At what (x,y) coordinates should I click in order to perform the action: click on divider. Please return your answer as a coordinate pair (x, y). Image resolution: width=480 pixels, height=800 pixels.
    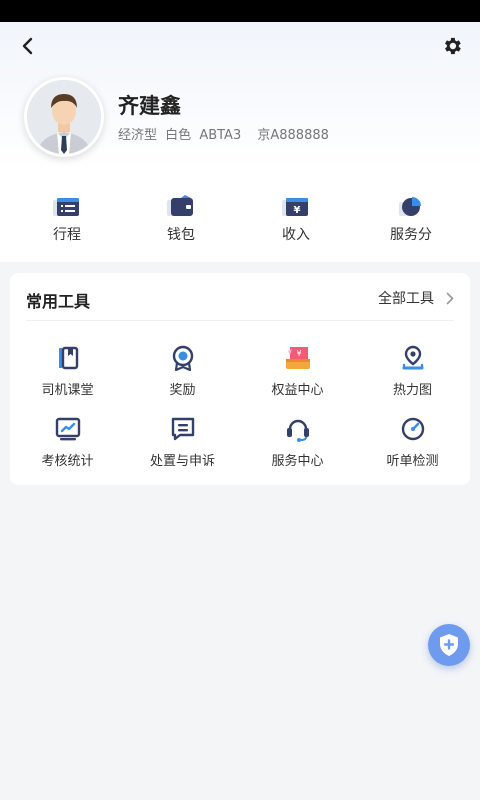
    Looking at the image, I should click on (240, 320).